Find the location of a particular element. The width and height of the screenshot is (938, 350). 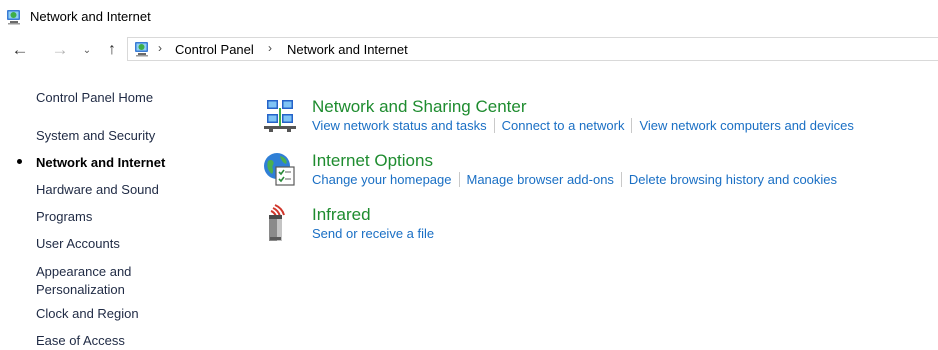

view-network-computers-link: View network computers and devices is located at coordinates (746, 125).